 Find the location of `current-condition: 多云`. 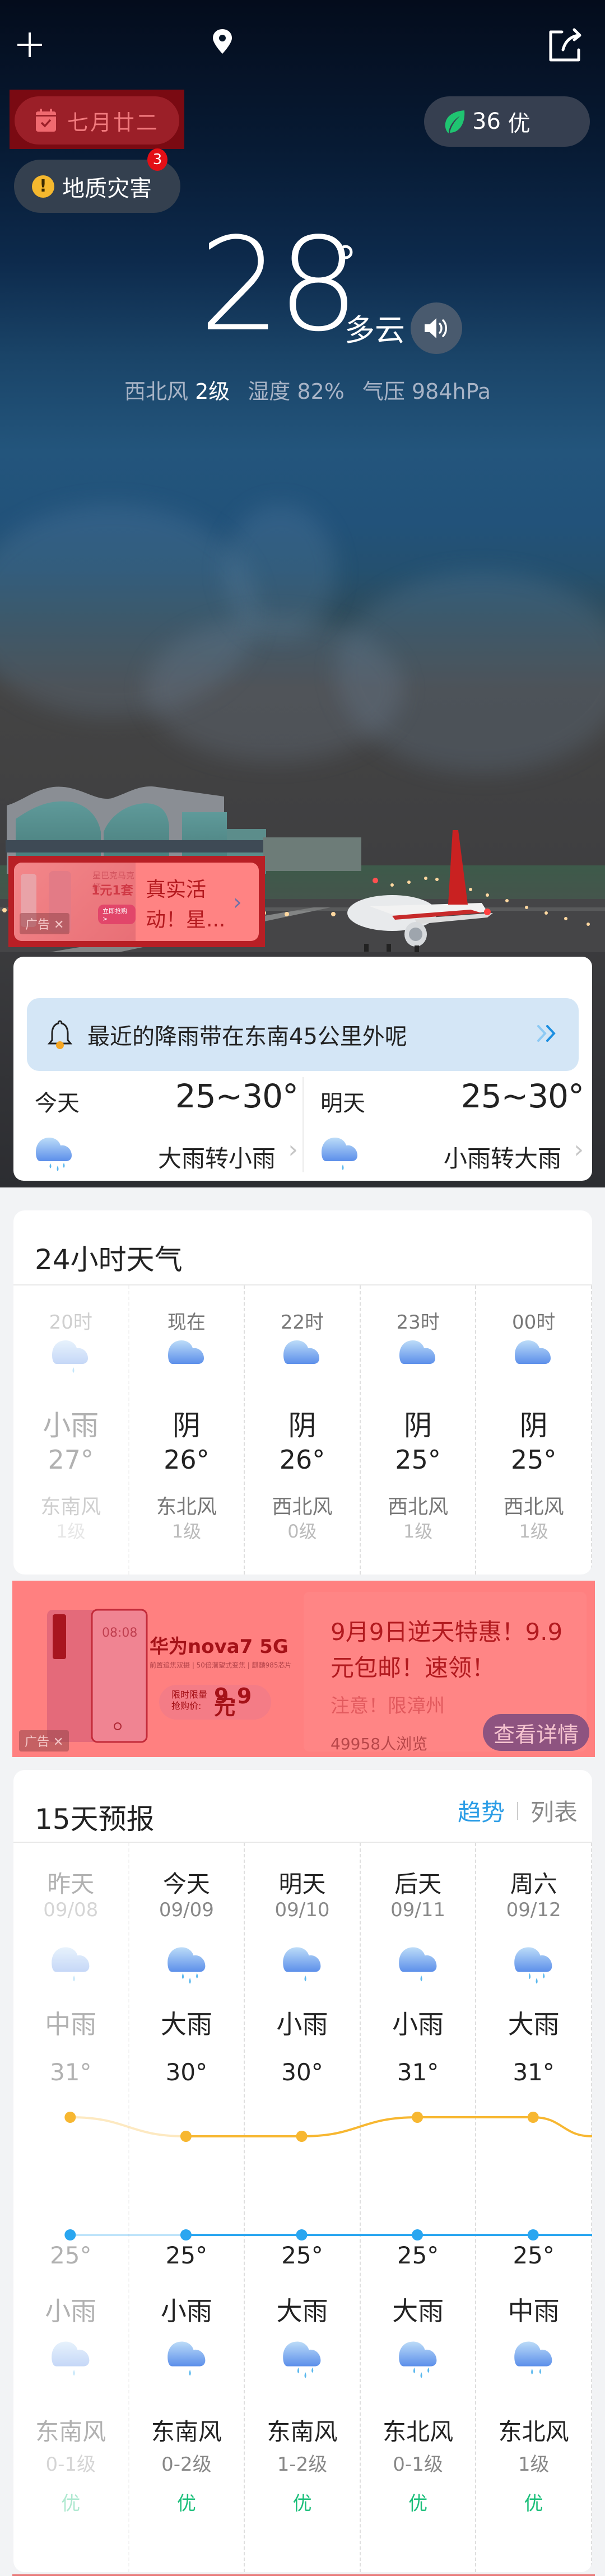

current-condition: 多云 is located at coordinates (375, 330).